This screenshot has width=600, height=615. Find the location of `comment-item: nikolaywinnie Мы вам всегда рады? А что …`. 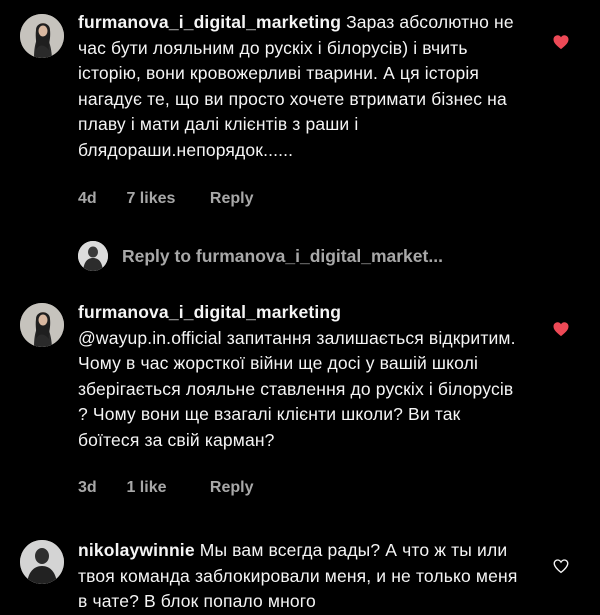

comment-item: nikolaywinnie Мы вам всегда рады? А что … is located at coordinates (300, 570).